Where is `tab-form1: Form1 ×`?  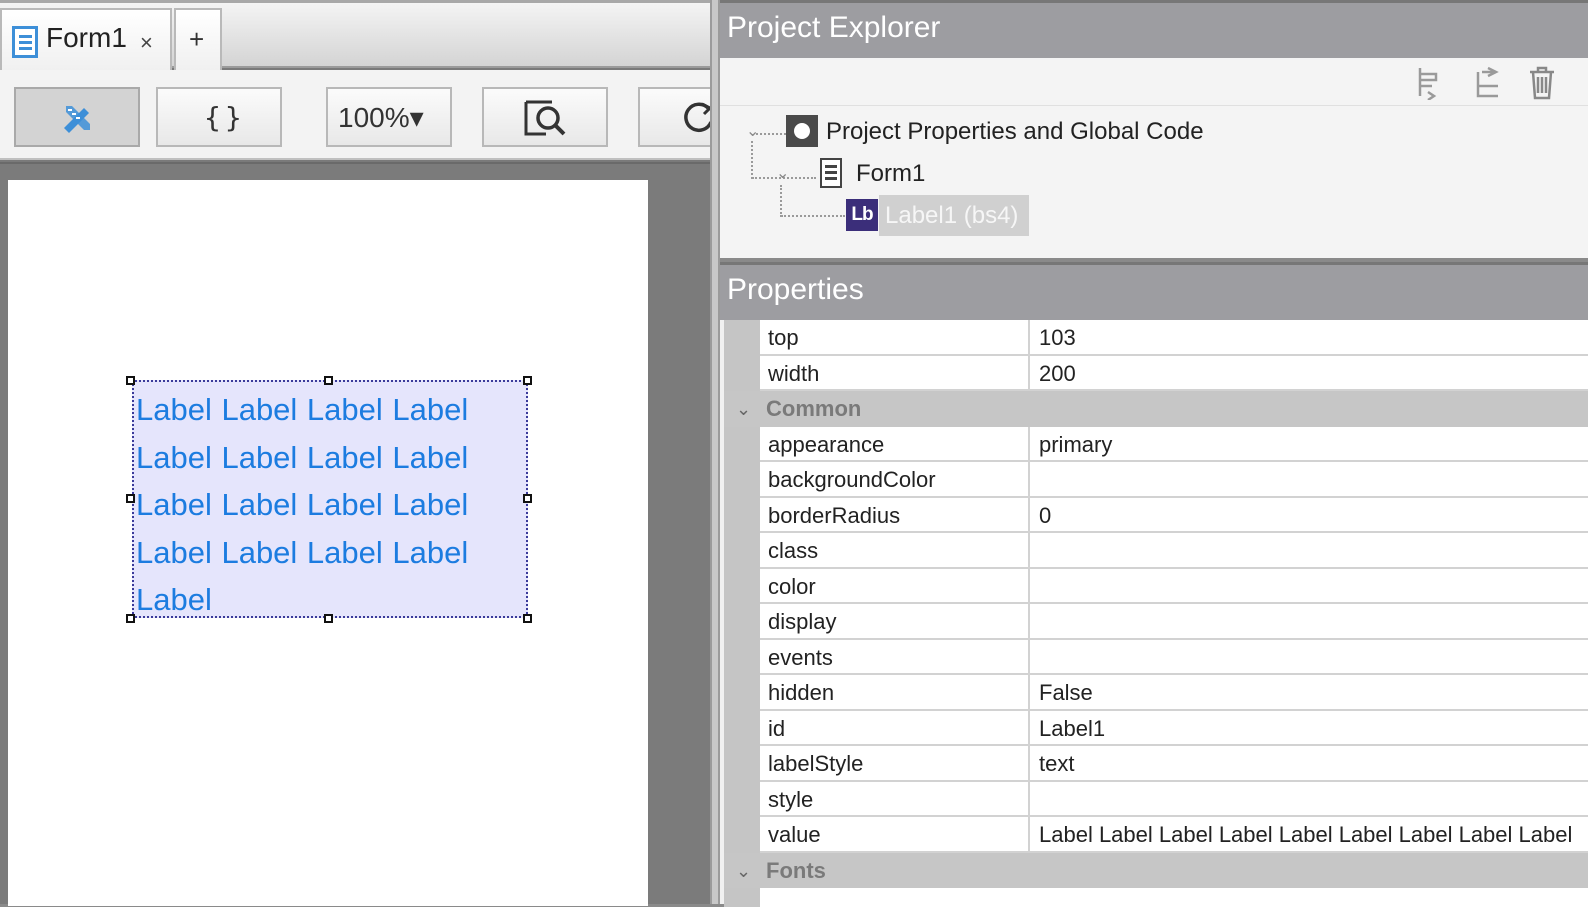 tab-form1: Form1 × is located at coordinates (86, 39).